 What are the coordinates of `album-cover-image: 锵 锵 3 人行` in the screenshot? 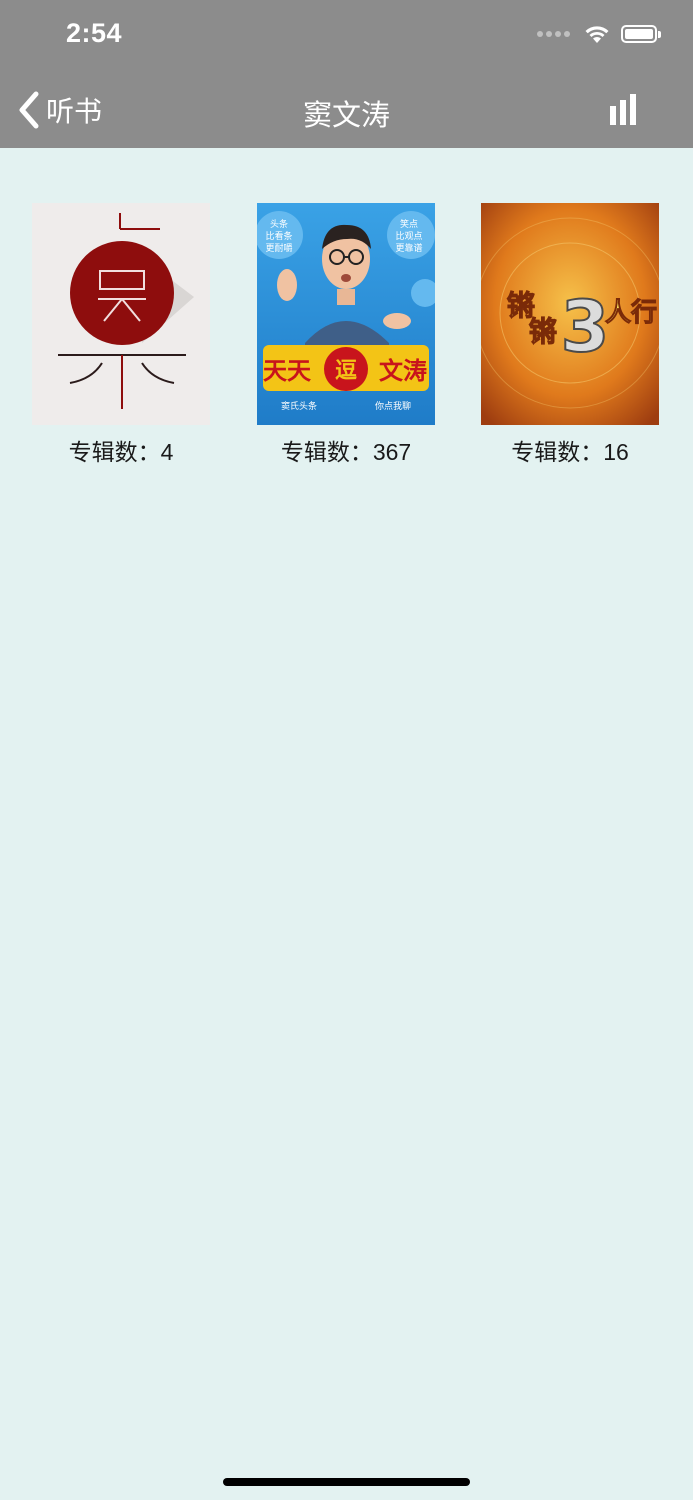 It's located at (570, 314).